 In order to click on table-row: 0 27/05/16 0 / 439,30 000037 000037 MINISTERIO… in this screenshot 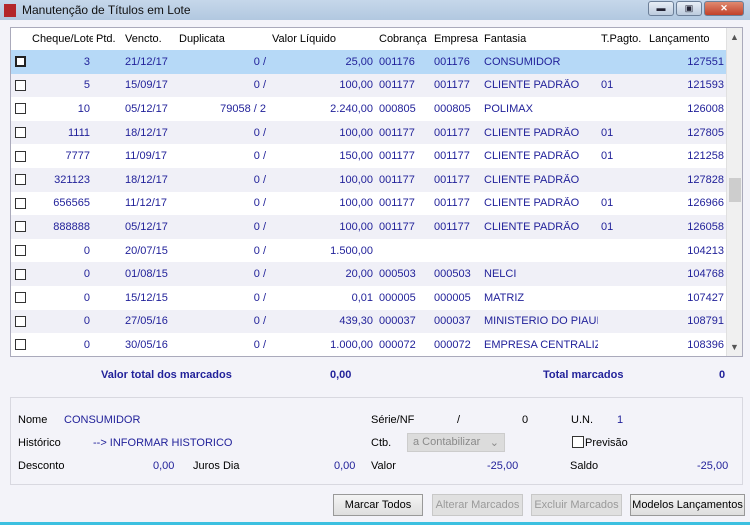, I will do `click(376, 321)`.